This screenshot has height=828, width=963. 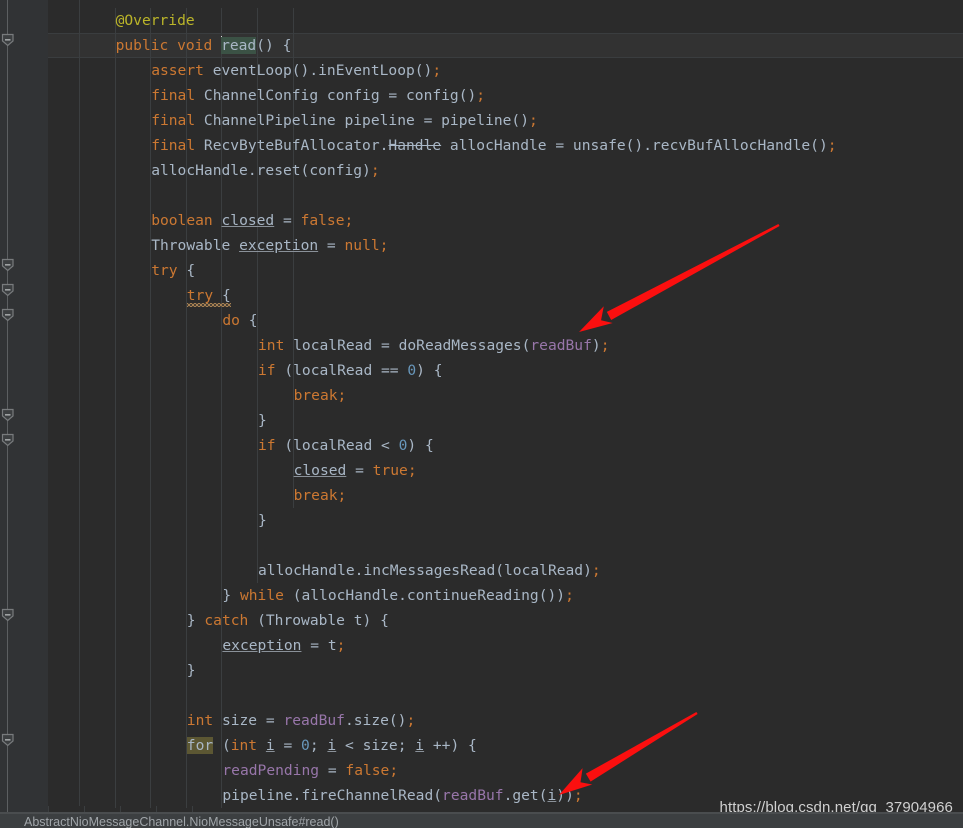 What do you see at coordinates (337, 445) in the screenshot?
I see `code-token: (localRead <` at bounding box center [337, 445].